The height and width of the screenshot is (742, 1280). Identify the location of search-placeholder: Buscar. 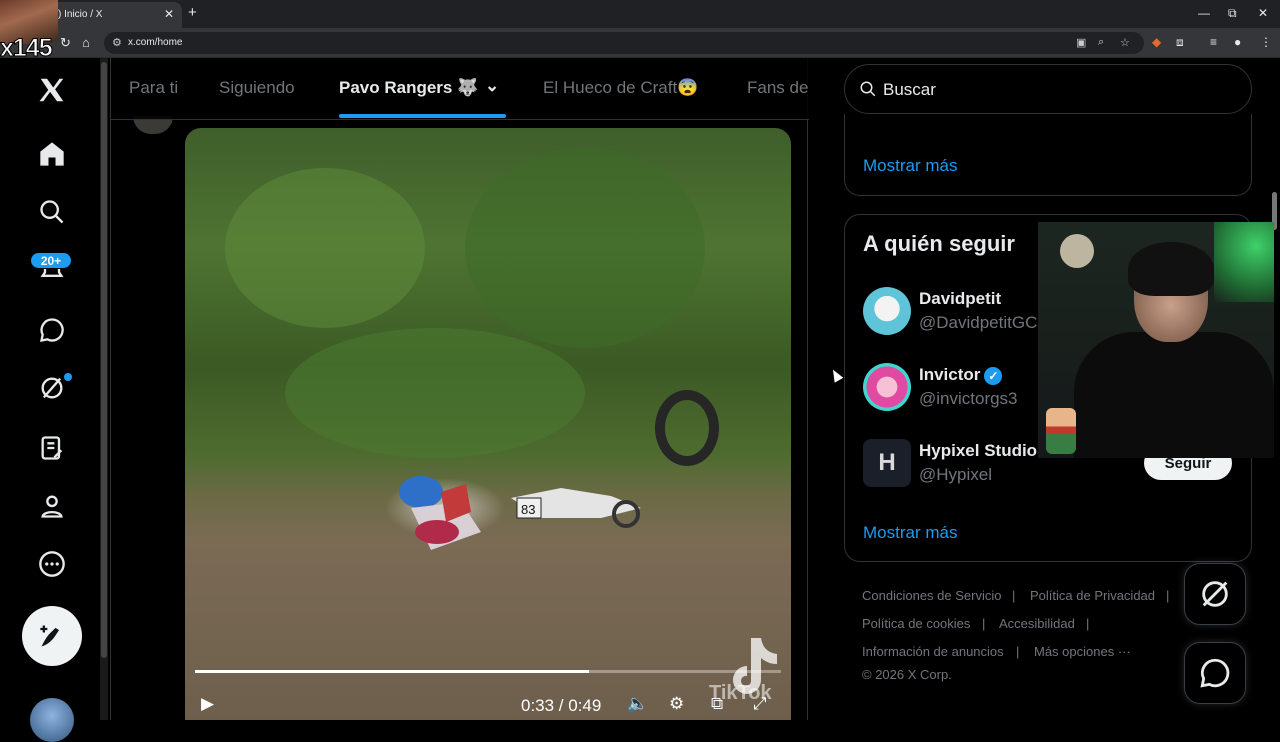
(909, 89).